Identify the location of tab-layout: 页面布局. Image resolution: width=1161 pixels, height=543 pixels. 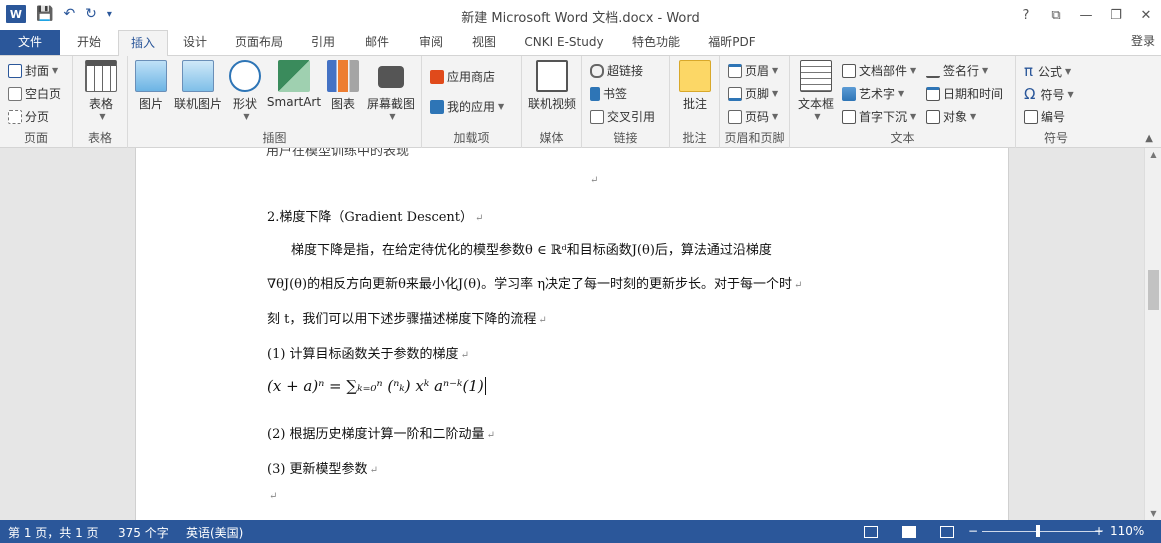
(259, 42).